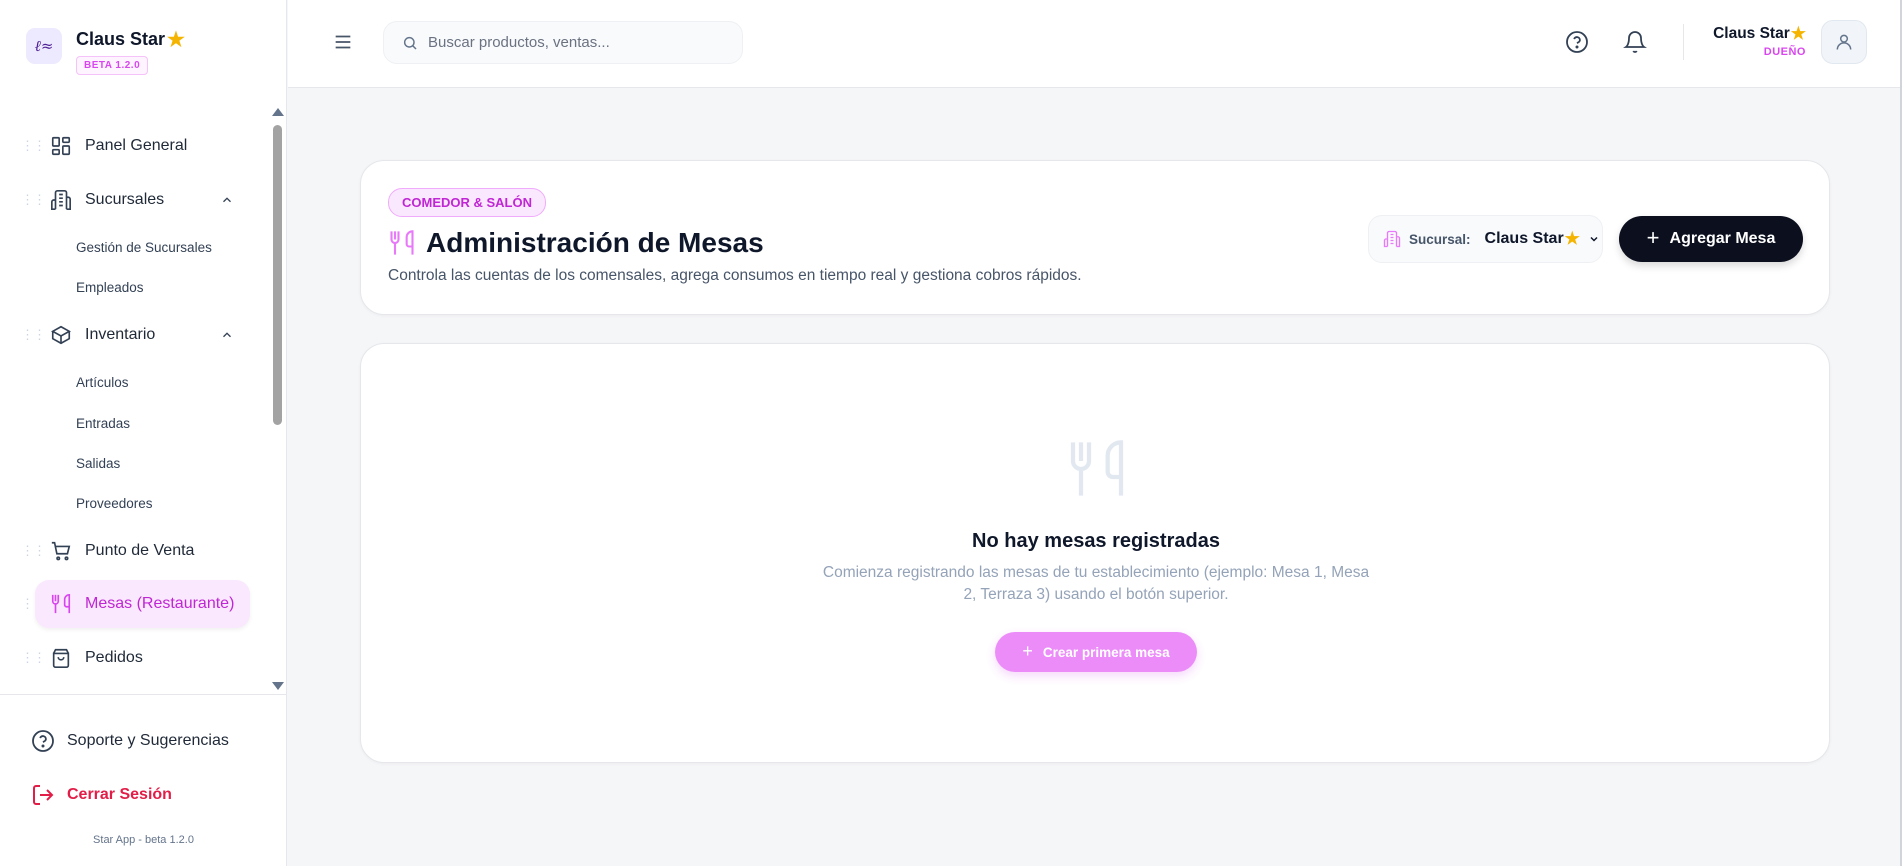  What do you see at coordinates (1096, 541) in the screenshot?
I see `empty-state-title: No hay mesas registradas` at bounding box center [1096, 541].